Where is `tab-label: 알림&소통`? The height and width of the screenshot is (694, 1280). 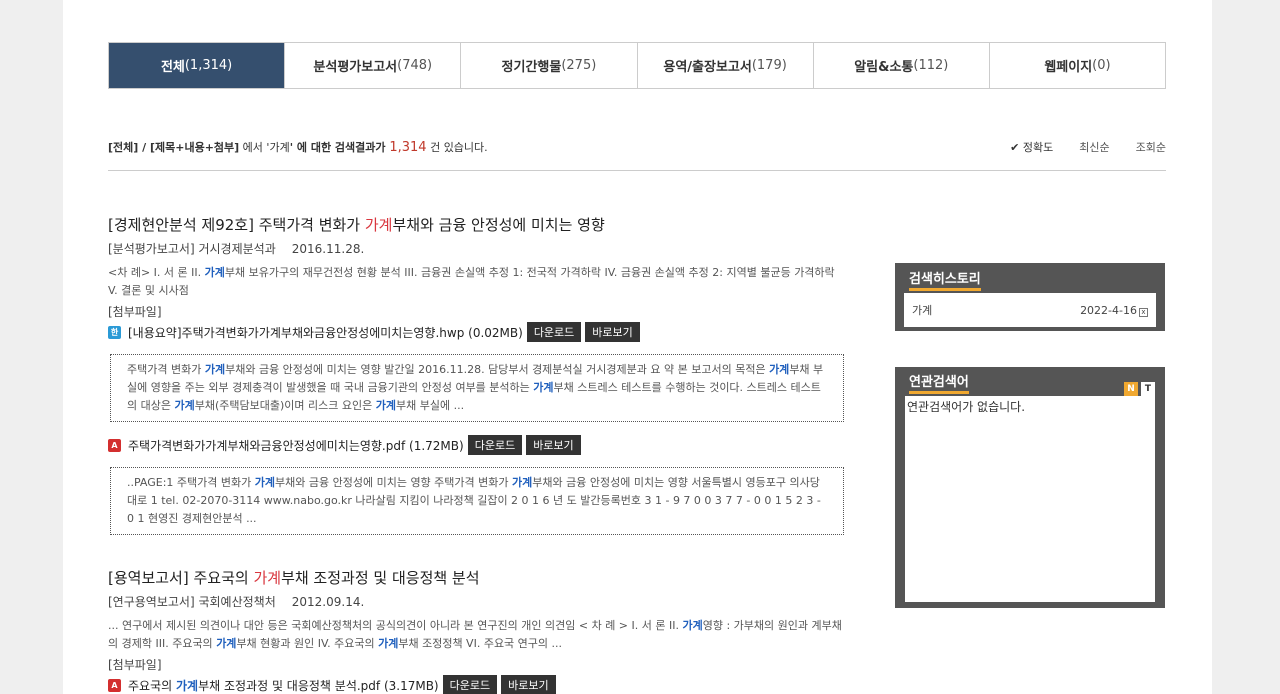 tab-label: 알림&소통 is located at coordinates (884, 67).